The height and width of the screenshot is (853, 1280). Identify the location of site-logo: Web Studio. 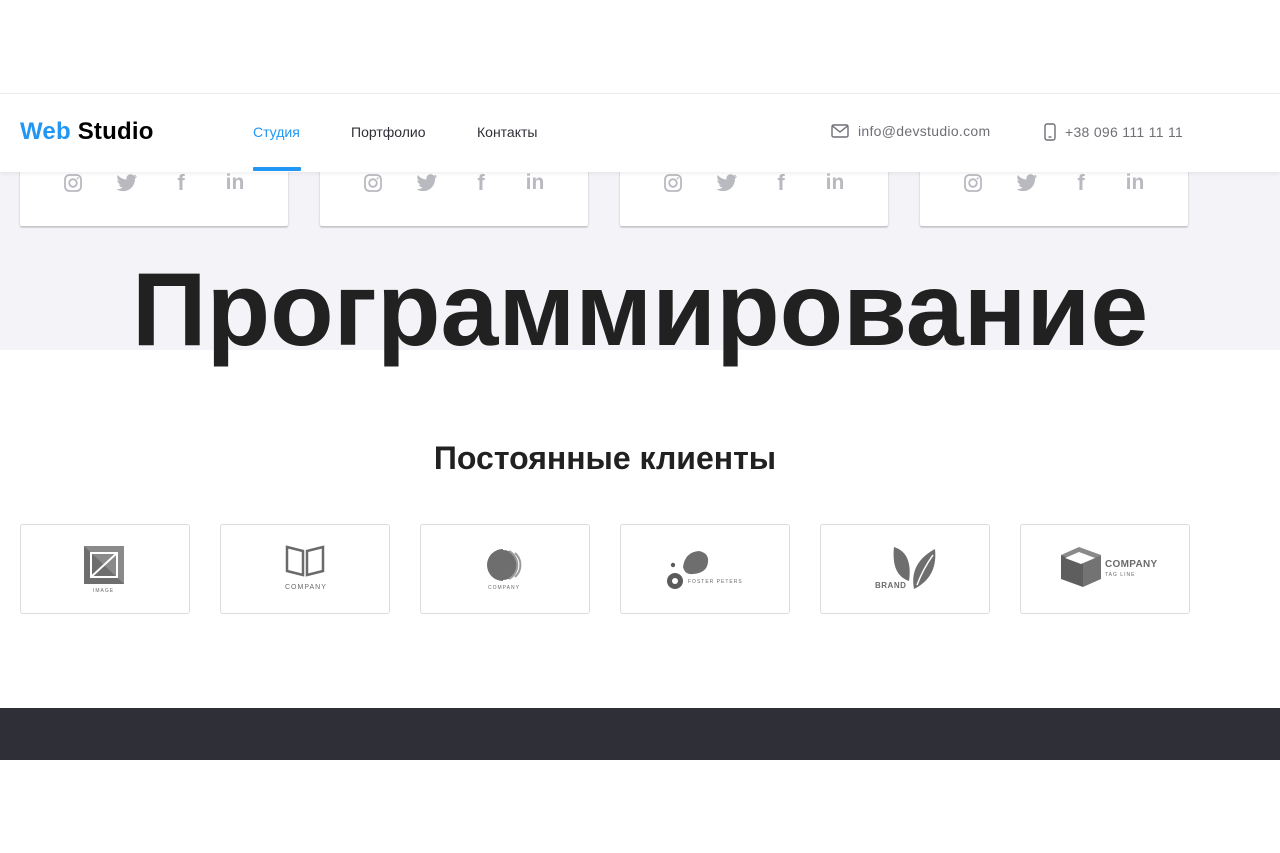
(87, 132).